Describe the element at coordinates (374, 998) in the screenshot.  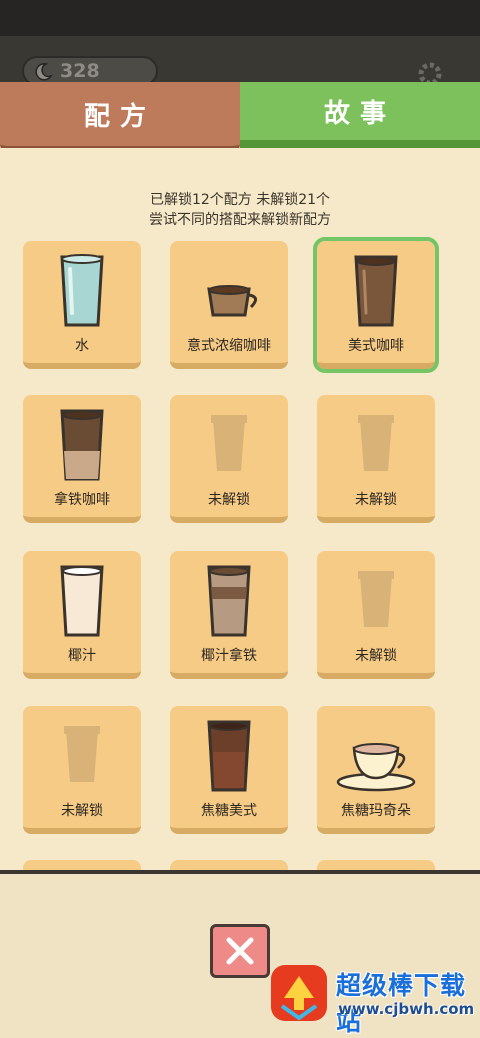
I see `site-watermark: 超级棒下载站 www.cjbwh.com` at that location.